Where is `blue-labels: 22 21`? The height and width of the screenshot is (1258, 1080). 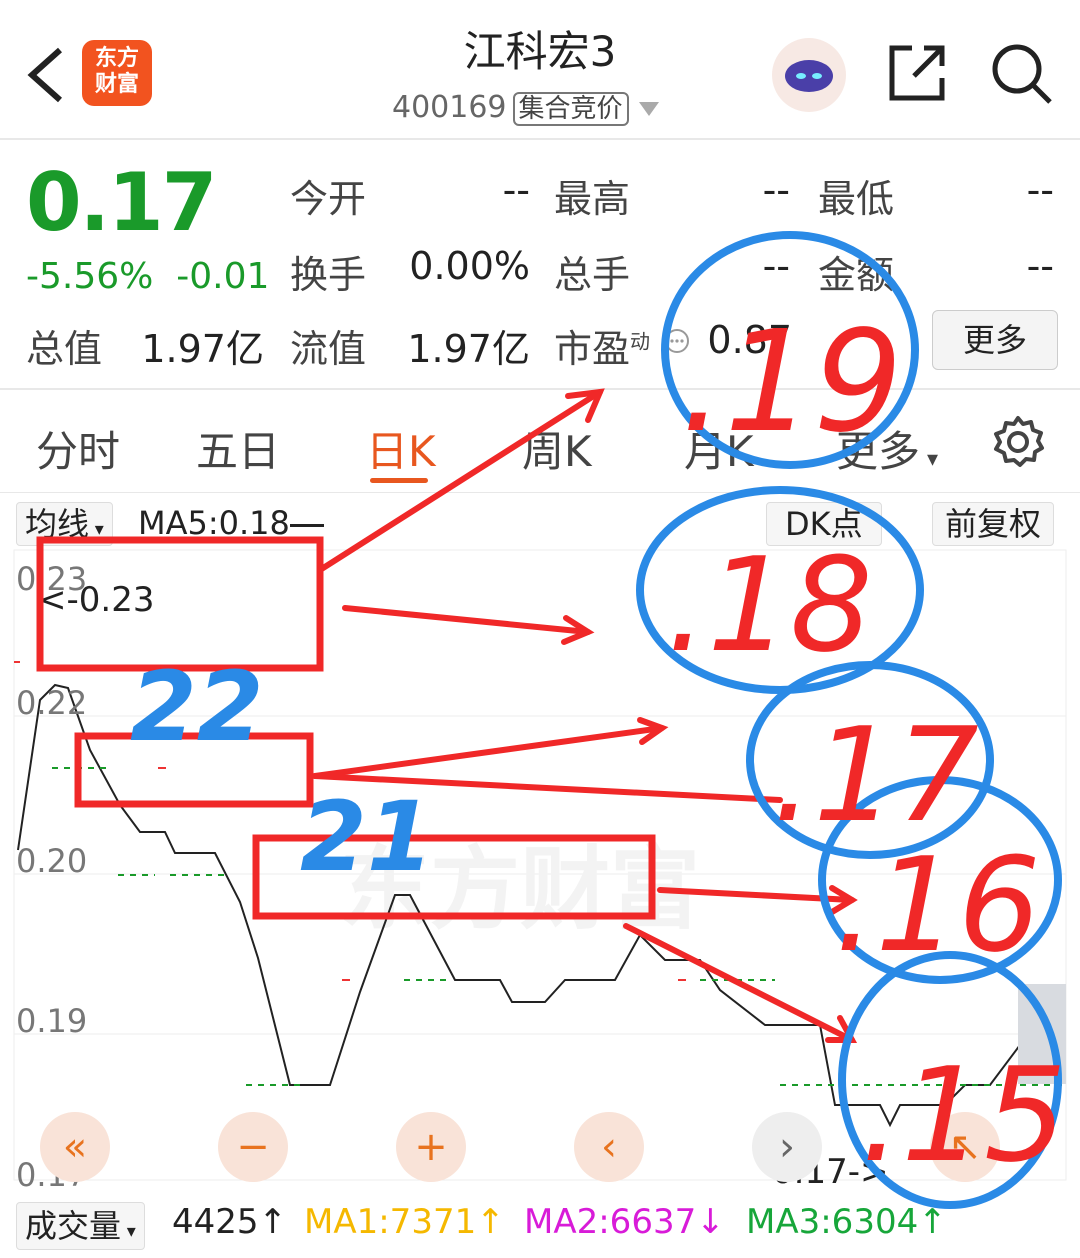
blue-labels: 22 21 is located at coordinates (282, 772).